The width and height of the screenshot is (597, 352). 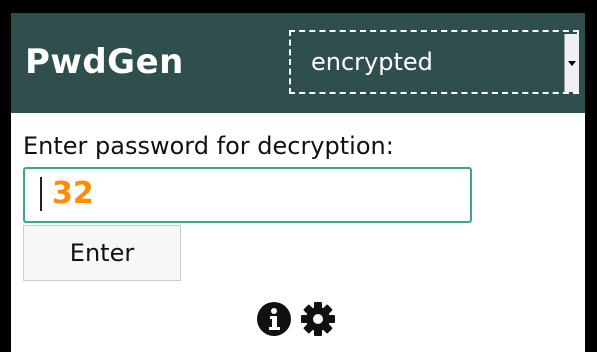 What do you see at coordinates (247, 195) in the screenshot?
I see `password-input: 32` at bounding box center [247, 195].